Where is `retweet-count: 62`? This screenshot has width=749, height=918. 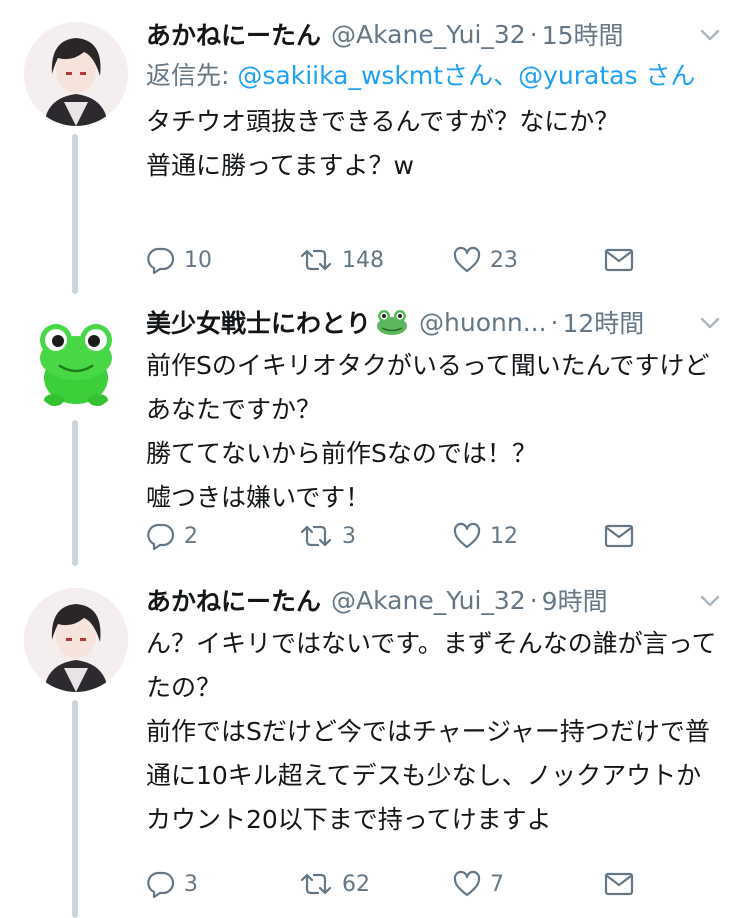
retweet-count: 62 is located at coordinates (356, 884).